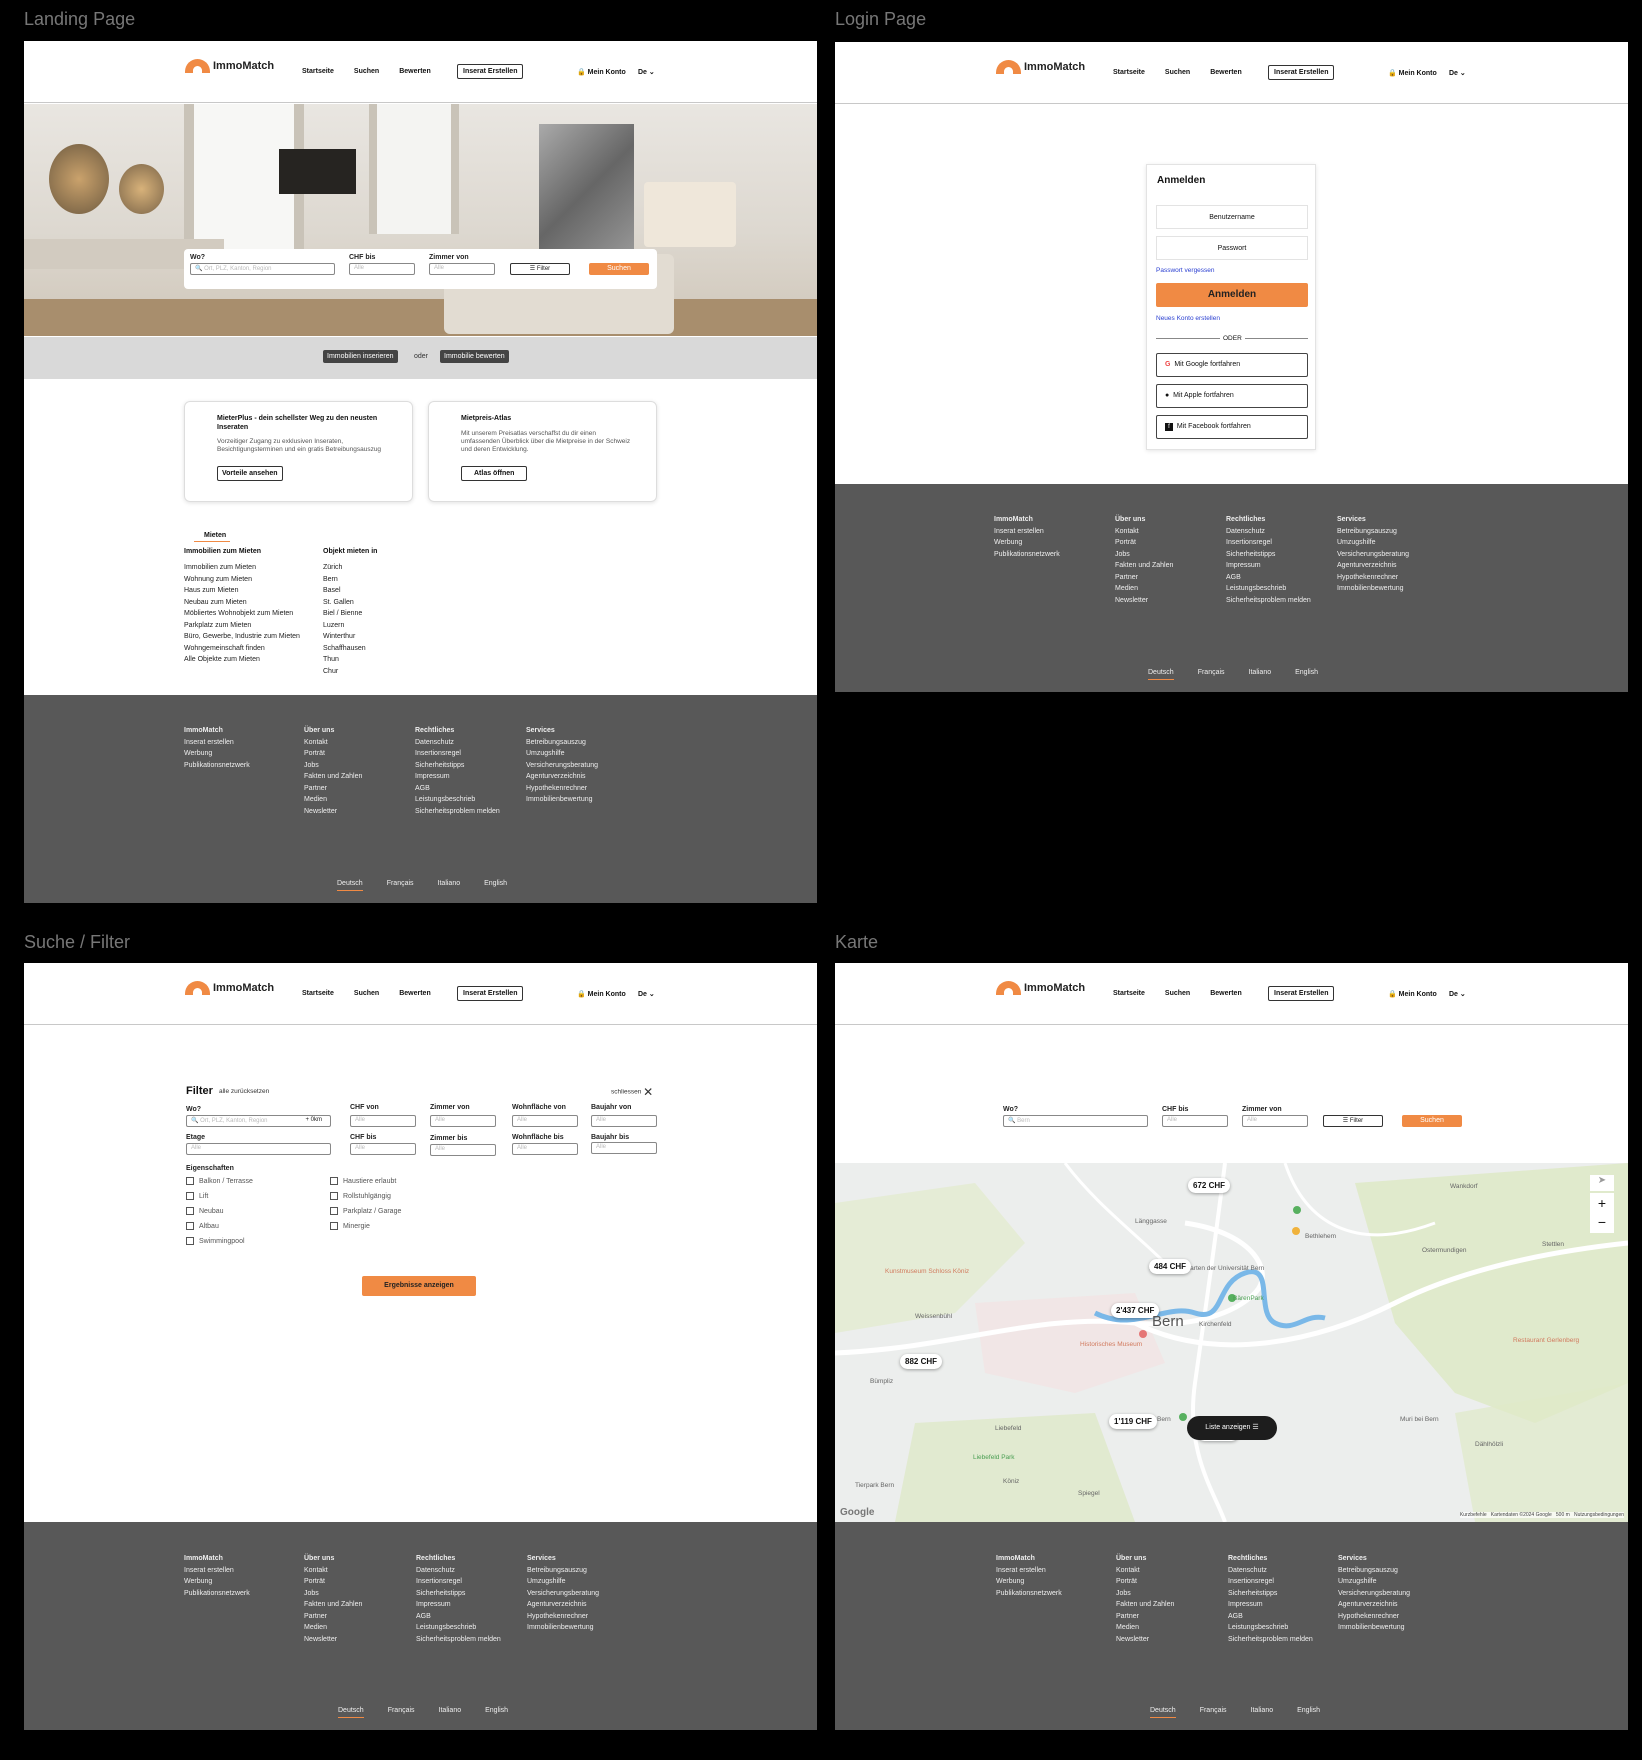 This screenshot has width=1642, height=1760. What do you see at coordinates (1040, 67) in the screenshot?
I see `brand-logo: ImmoMatch` at bounding box center [1040, 67].